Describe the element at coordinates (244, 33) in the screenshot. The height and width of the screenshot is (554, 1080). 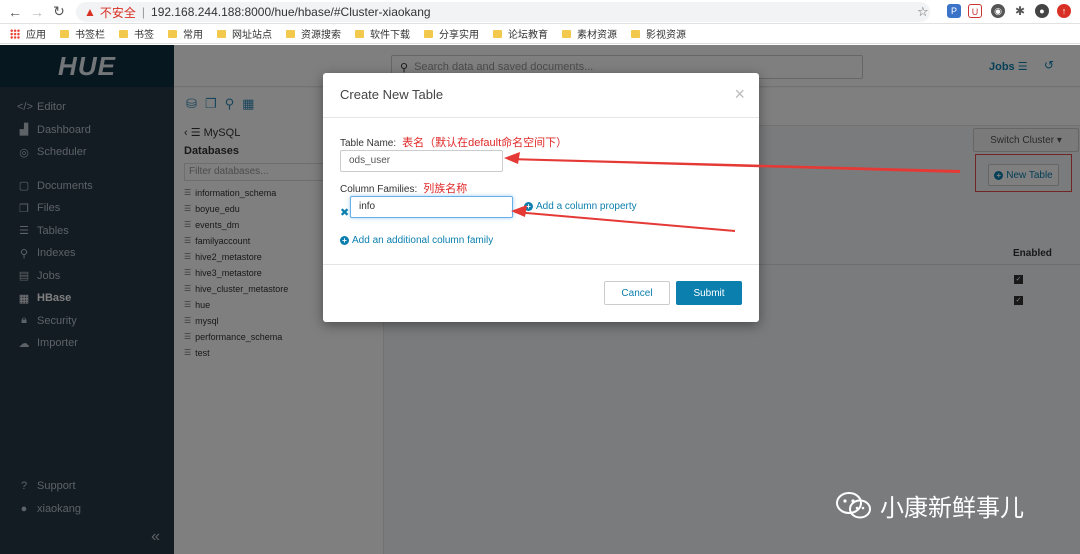
I see `bookmark-item: 网址站点` at that location.